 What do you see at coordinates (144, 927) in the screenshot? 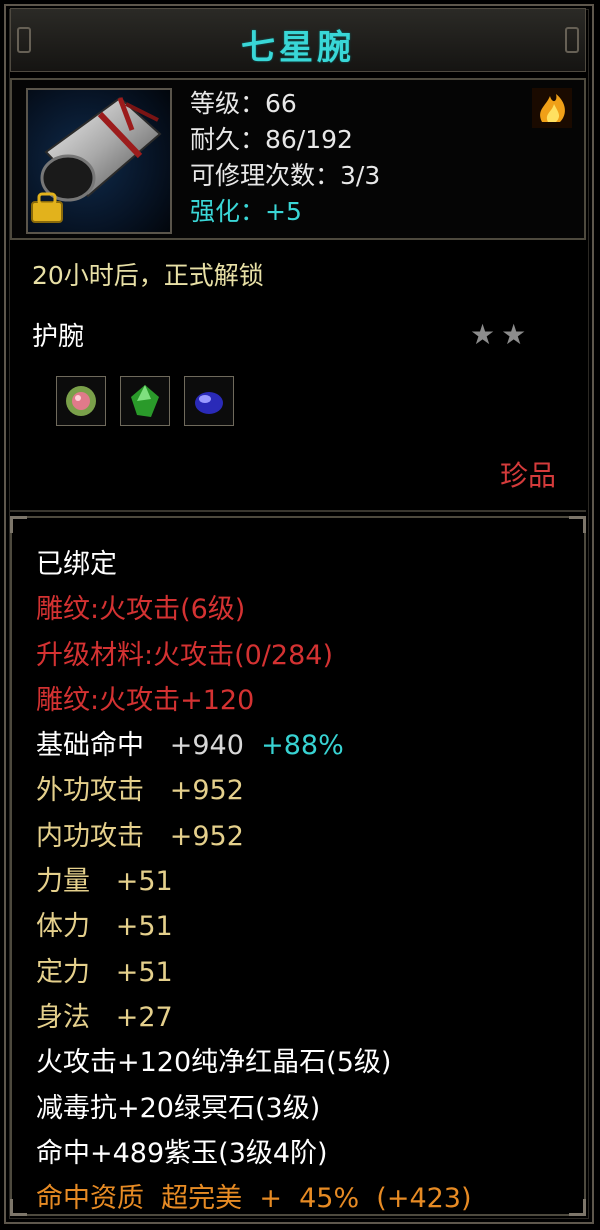
I see `stamina-value: +51` at bounding box center [144, 927].